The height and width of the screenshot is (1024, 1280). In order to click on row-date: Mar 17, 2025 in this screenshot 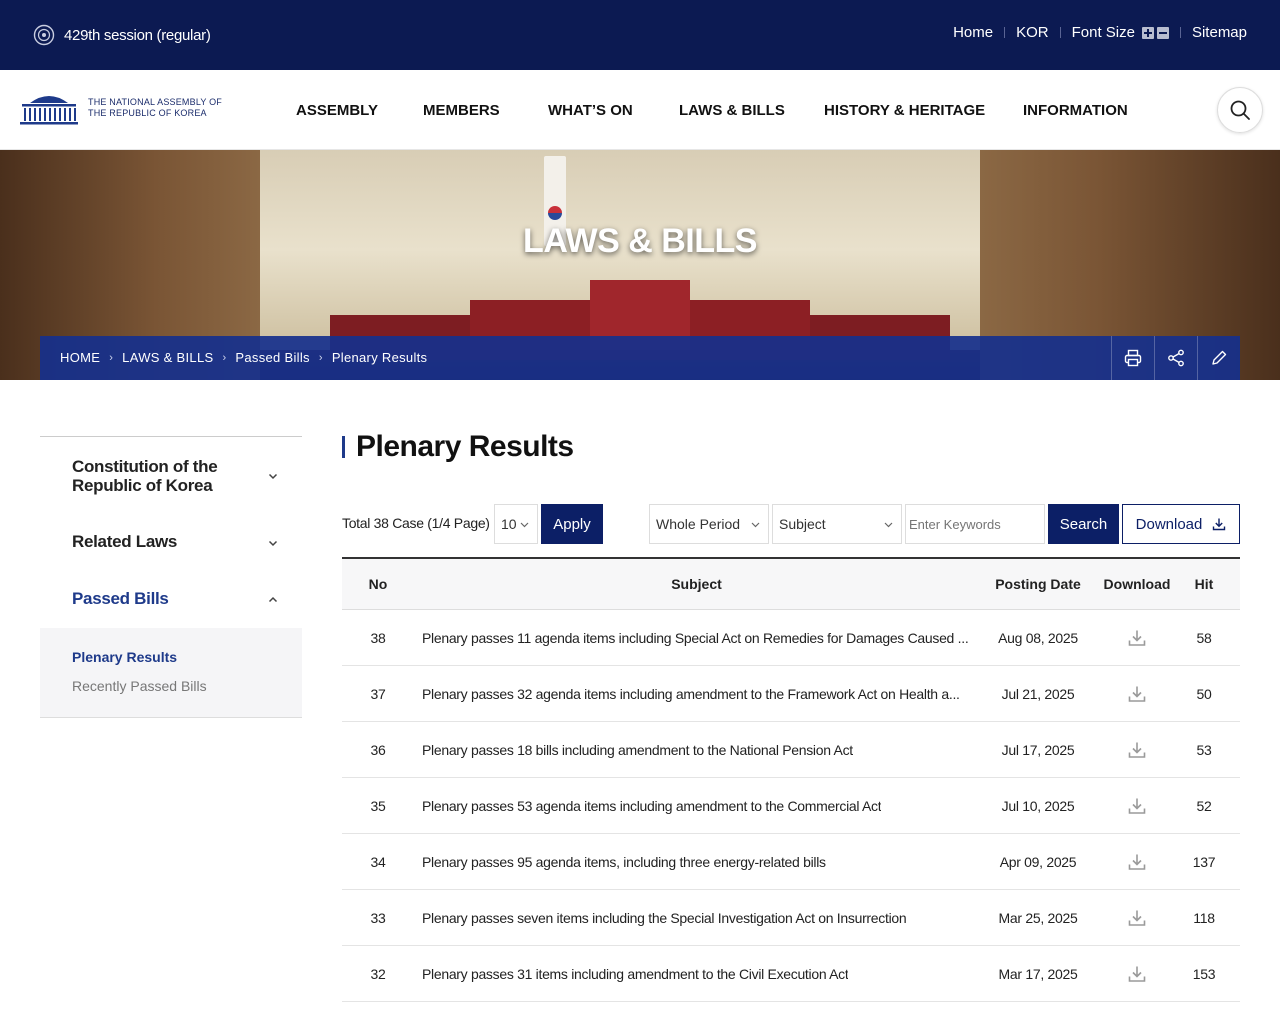, I will do `click(1038, 973)`.